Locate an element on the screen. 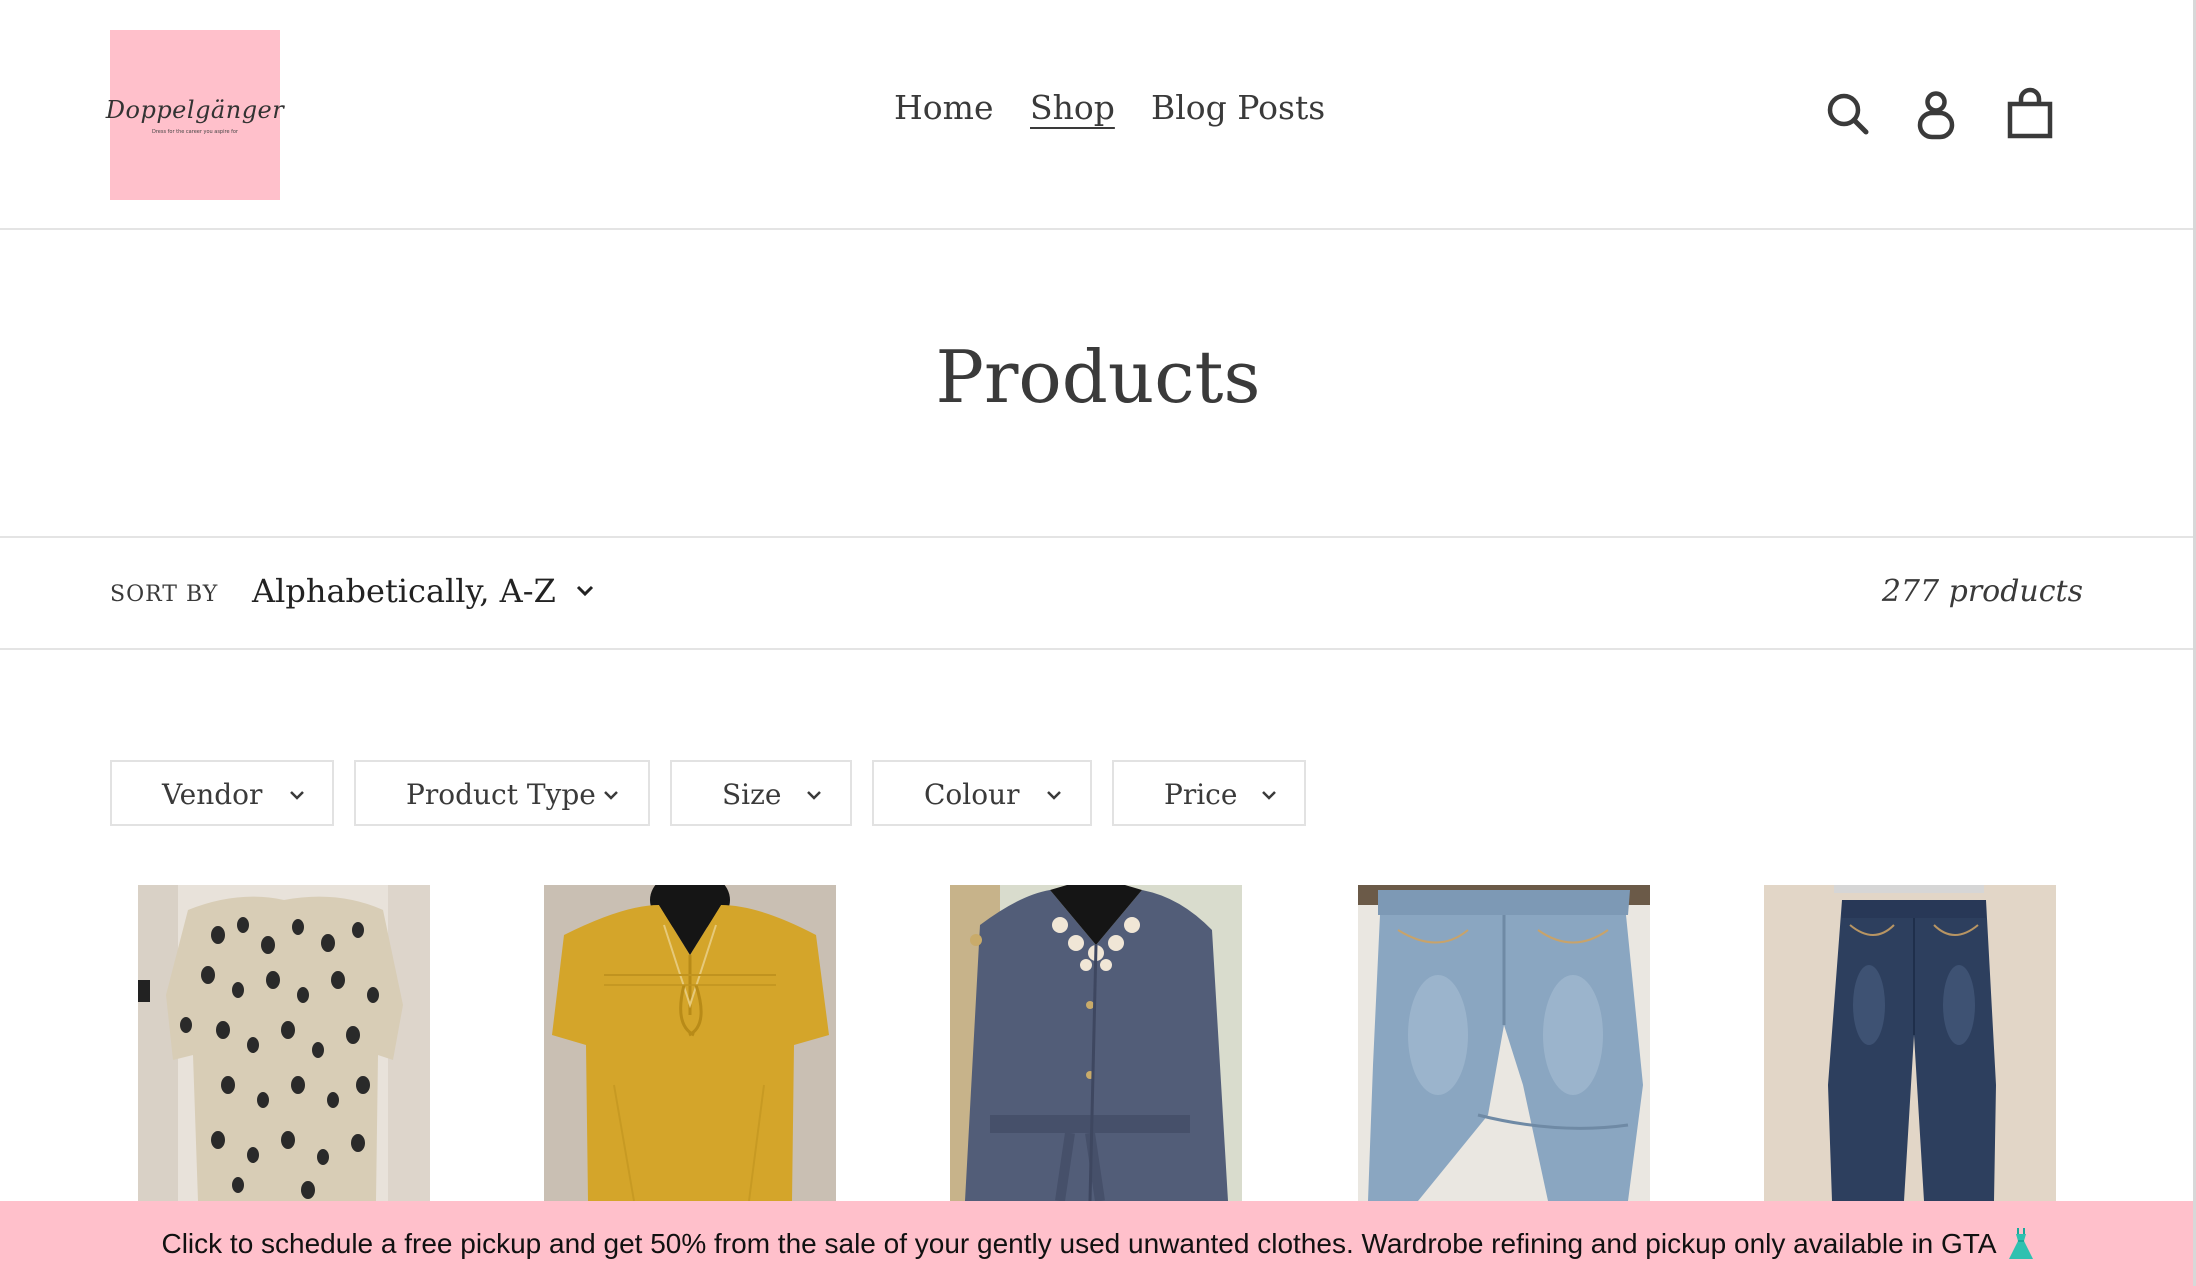 The height and width of the screenshot is (1286, 2196). filter-vendor: Vendor is located at coordinates (222, 793).